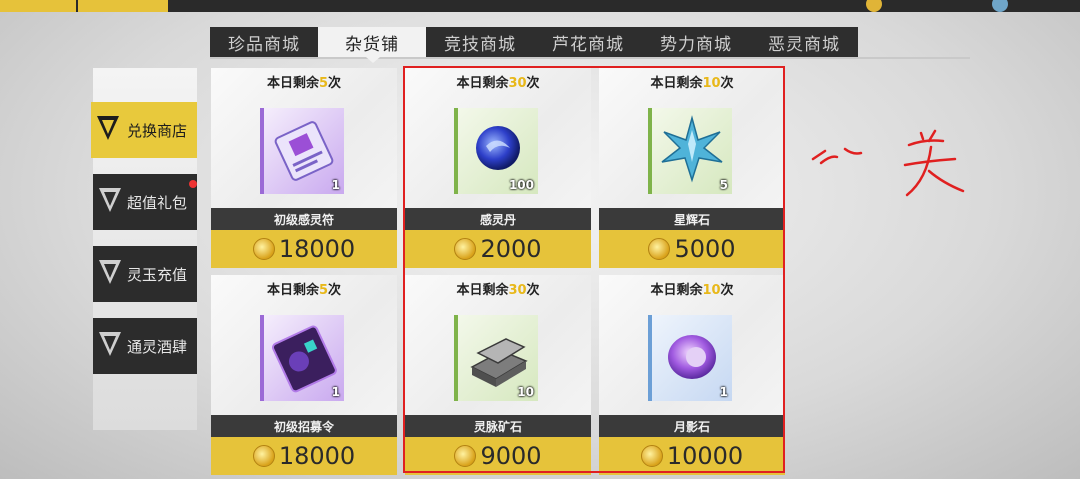 This screenshot has width=1080, height=479. I want to click on item-frame: 5, so click(690, 151).